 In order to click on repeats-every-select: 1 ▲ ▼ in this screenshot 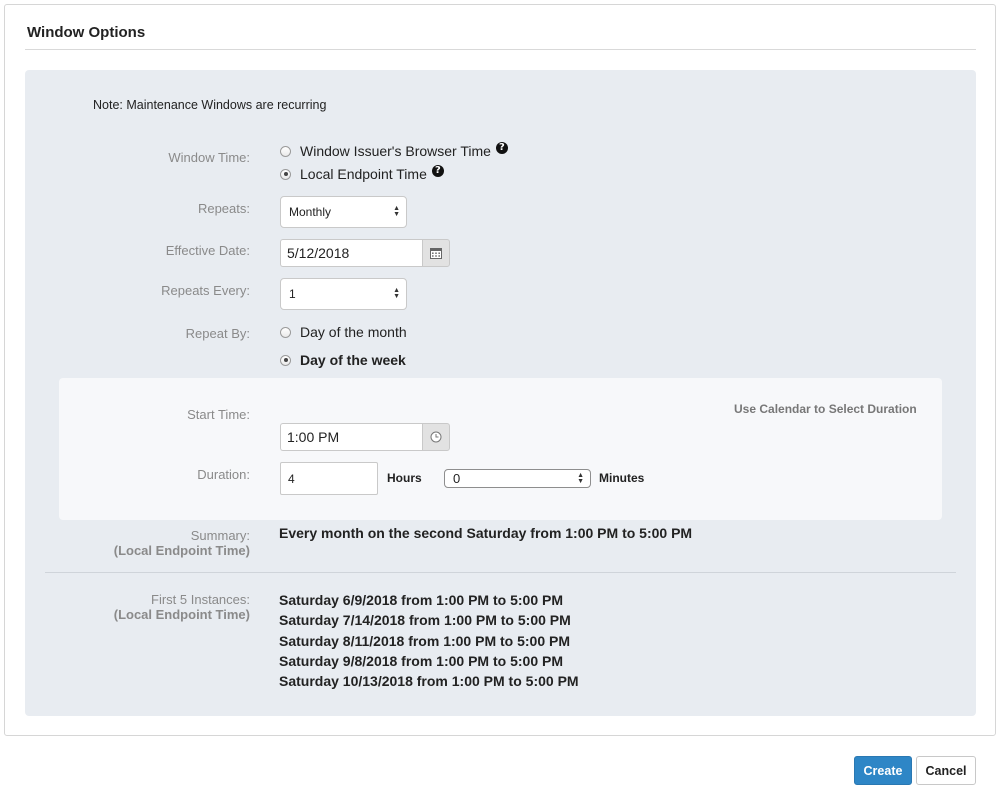, I will do `click(343, 294)`.